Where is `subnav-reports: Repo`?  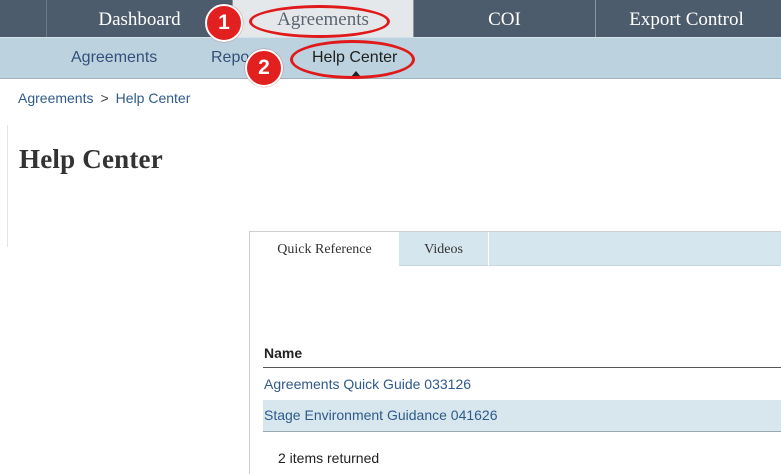 subnav-reports: Repo is located at coordinates (230, 58).